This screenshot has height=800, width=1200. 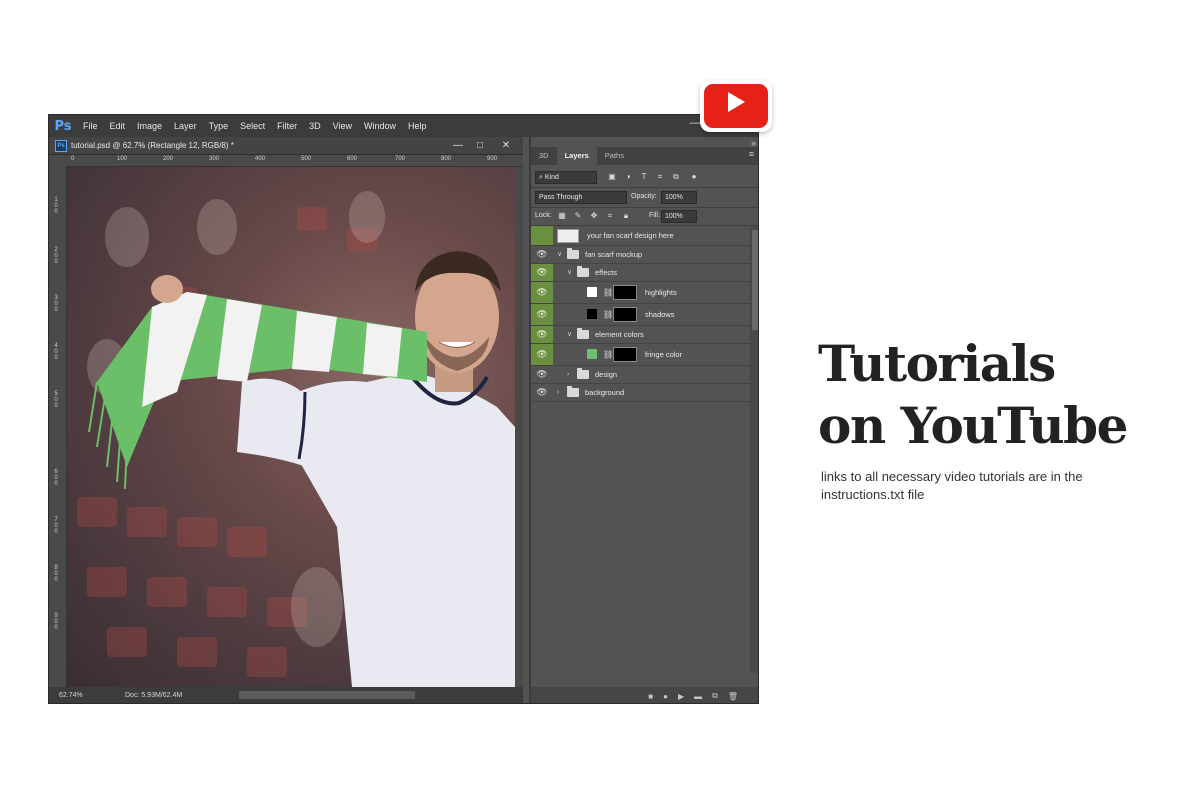 I want to click on smart-object-filter-icon: ⧉, so click(x=676, y=177).